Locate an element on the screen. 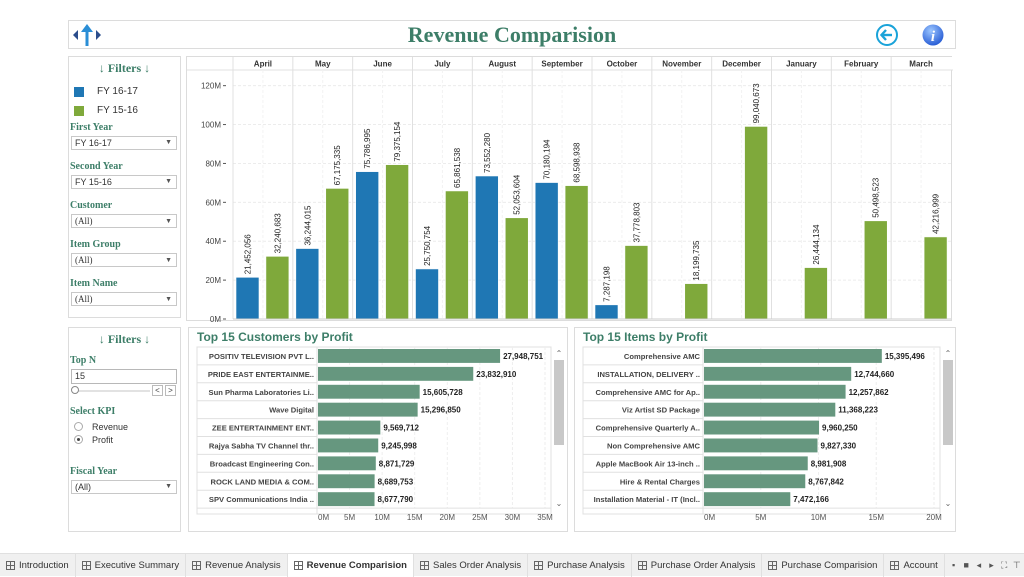 This screenshot has height=577, width=1024. bar-value-label: 67,175,335 is located at coordinates (337, 165).